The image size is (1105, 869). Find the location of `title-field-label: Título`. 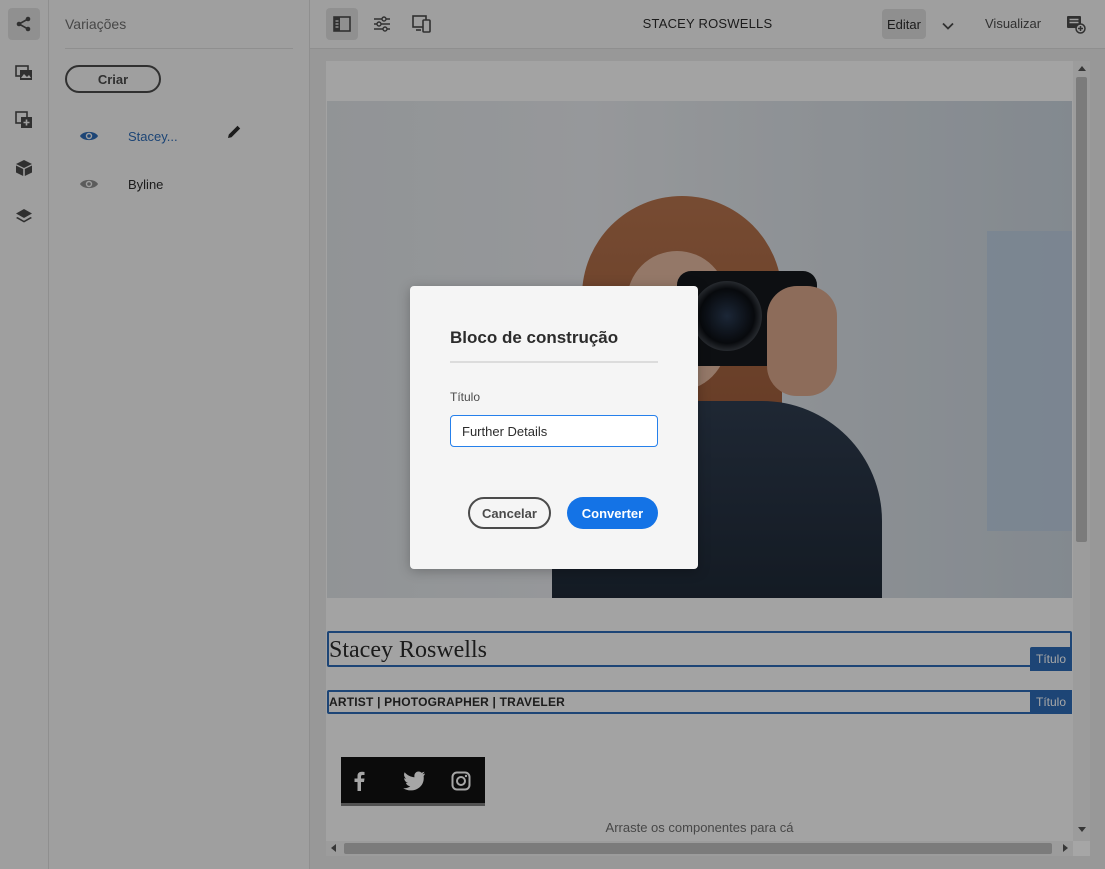

title-field-label: Título is located at coordinates (465, 397).